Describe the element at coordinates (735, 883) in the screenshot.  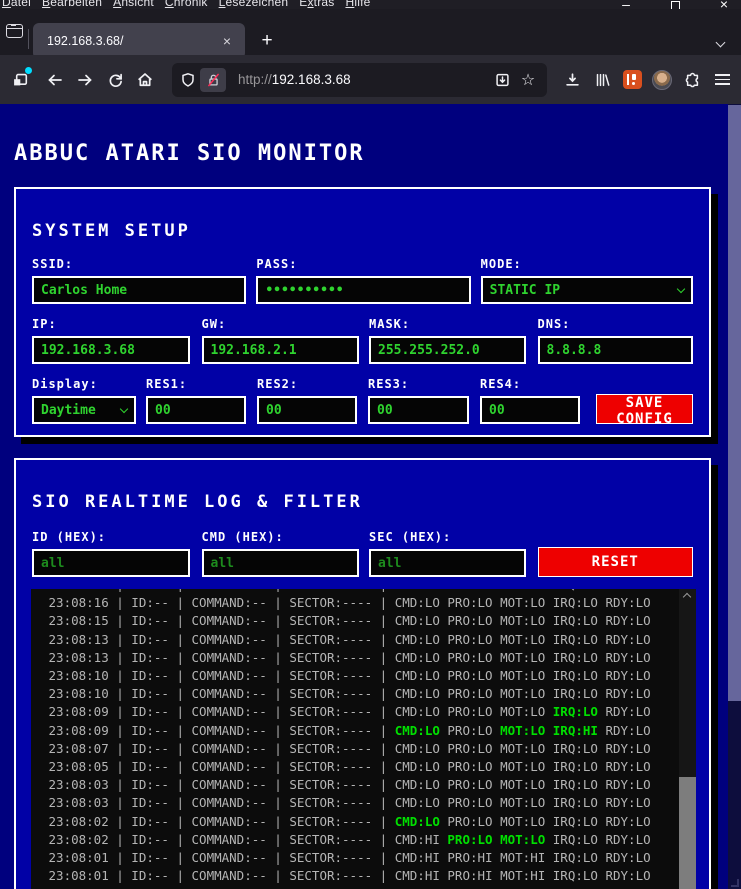
I see `window-resize-grip` at that location.